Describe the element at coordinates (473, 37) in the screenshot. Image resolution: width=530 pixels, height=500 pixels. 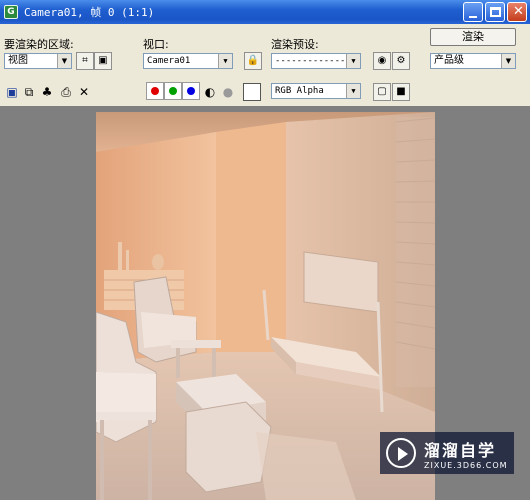
I see `render-button: 渲染` at that location.